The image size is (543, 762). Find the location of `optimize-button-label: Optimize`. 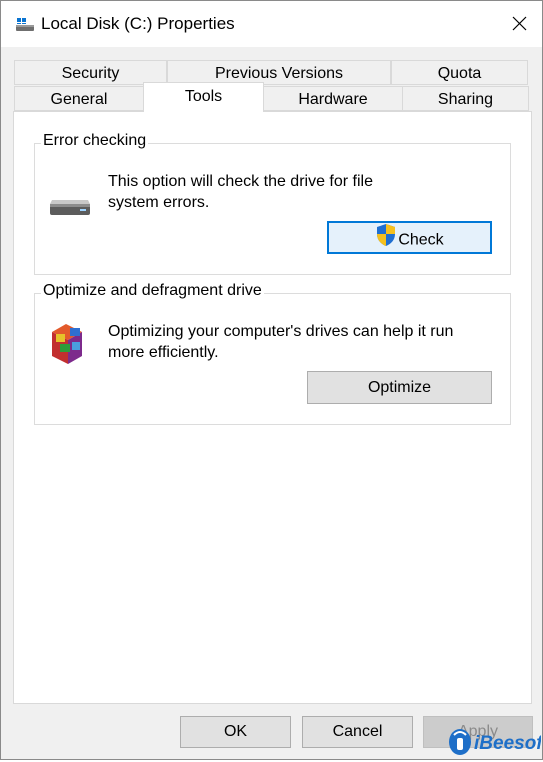

optimize-button-label: Optimize is located at coordinates (399, 387).